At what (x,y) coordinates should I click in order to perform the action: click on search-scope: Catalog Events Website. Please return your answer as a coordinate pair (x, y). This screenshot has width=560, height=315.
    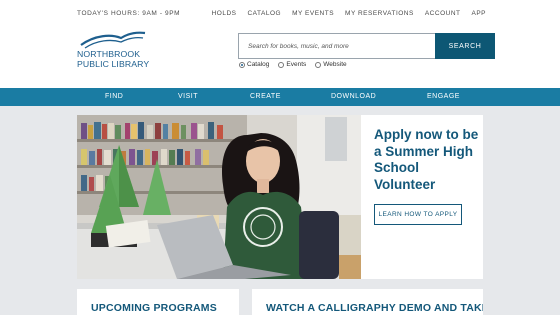
    Looking at the image, I should click on (293, 64).